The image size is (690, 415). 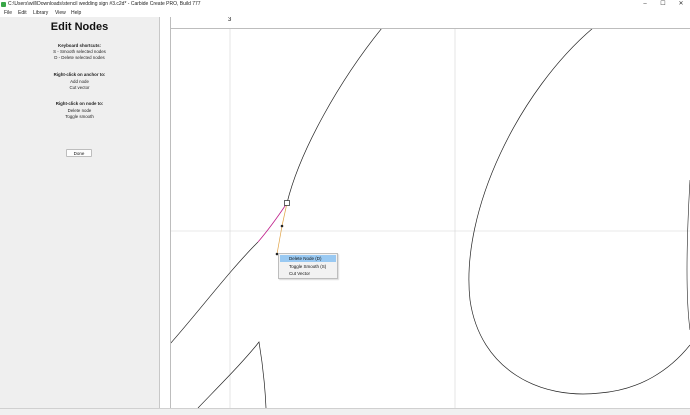 What do you see at coordinates (430, 23) in the screenshot?
I see `horizontal-ruler: 3` at bounding box center [430, 23].